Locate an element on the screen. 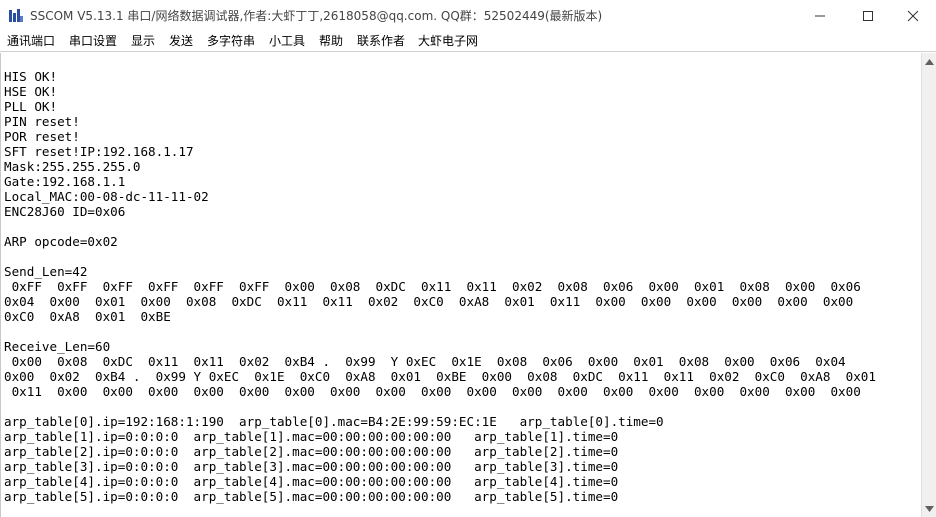 Image resolution: width=936 pixels, height=517 pixels. menu-item-display: 显示 is located at coordinates (143, 41).